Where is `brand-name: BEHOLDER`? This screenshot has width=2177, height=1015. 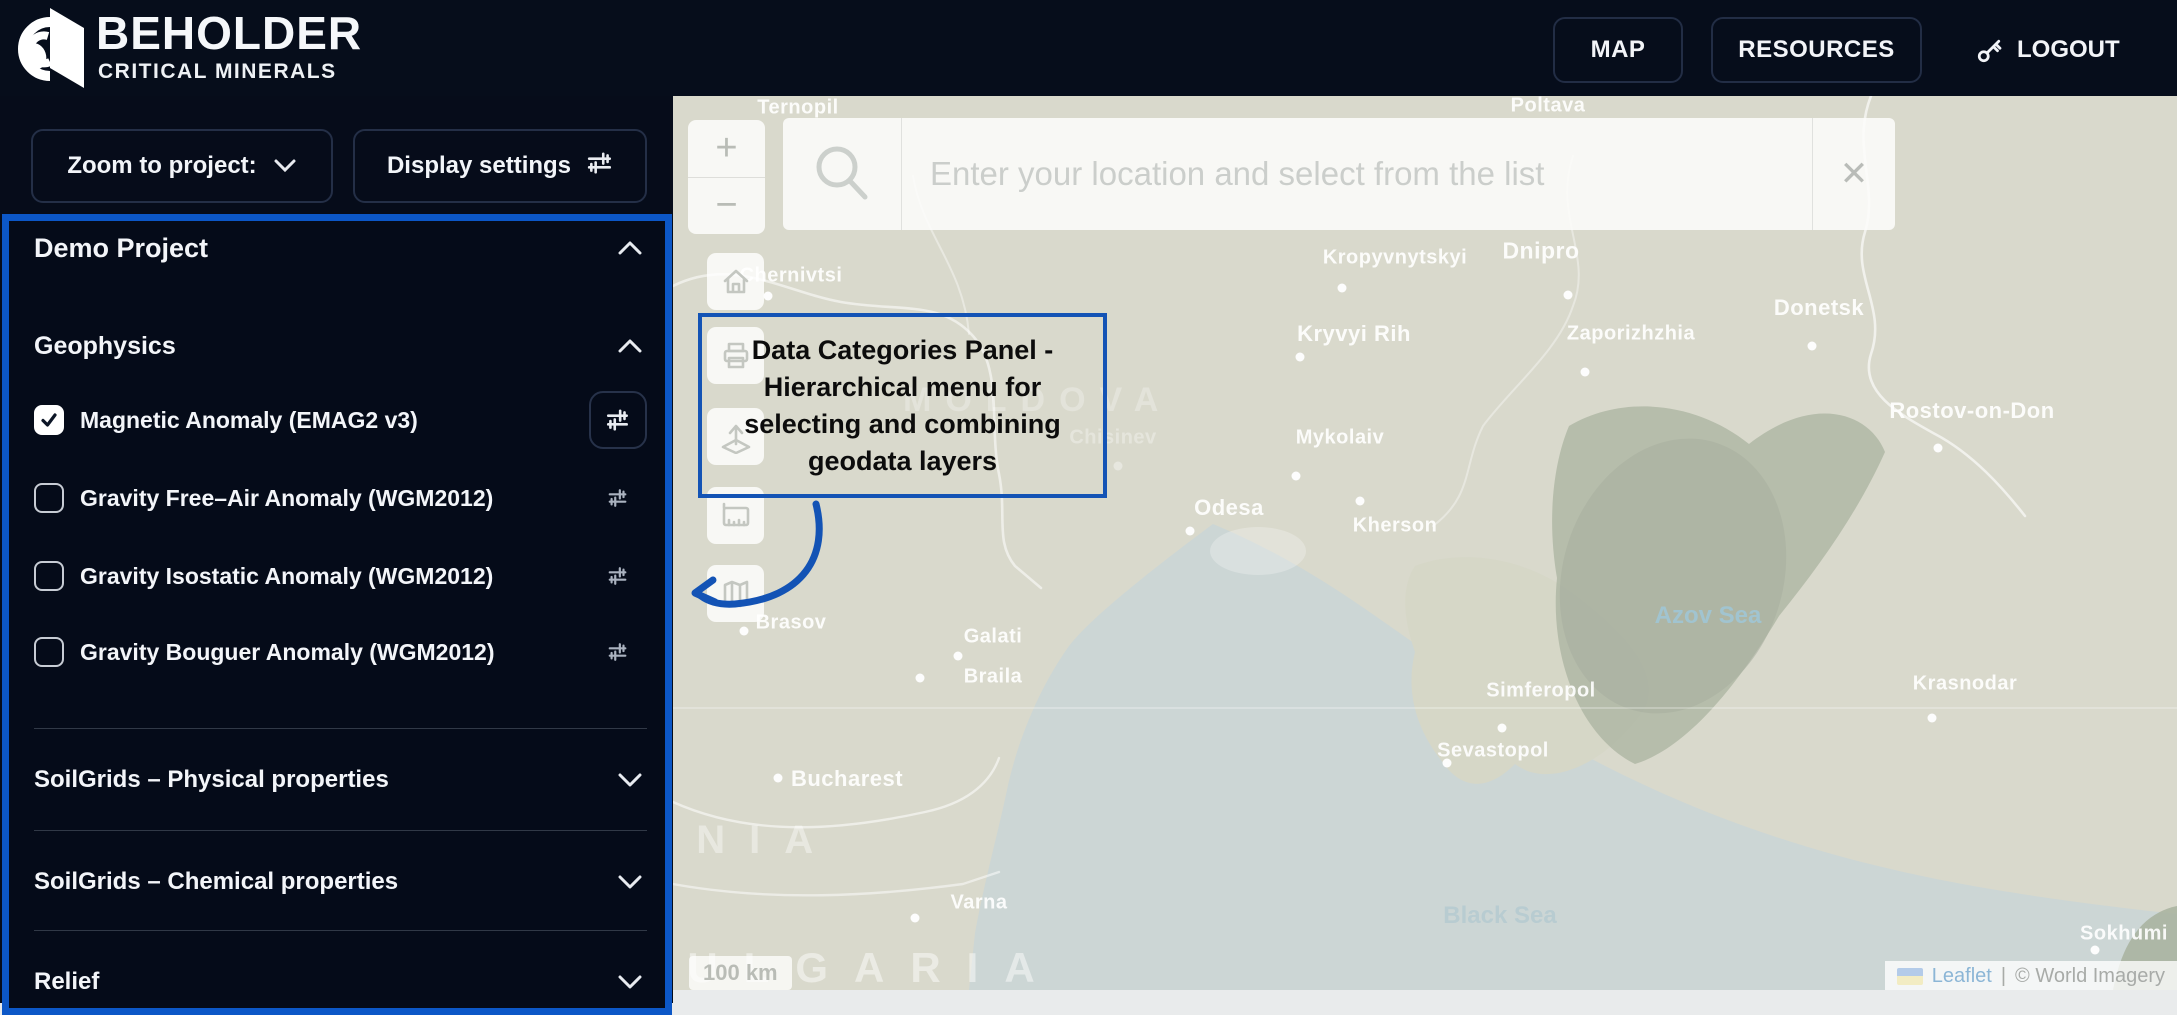
brand-name: BEHOLDER is located at coordinates (229, 33).